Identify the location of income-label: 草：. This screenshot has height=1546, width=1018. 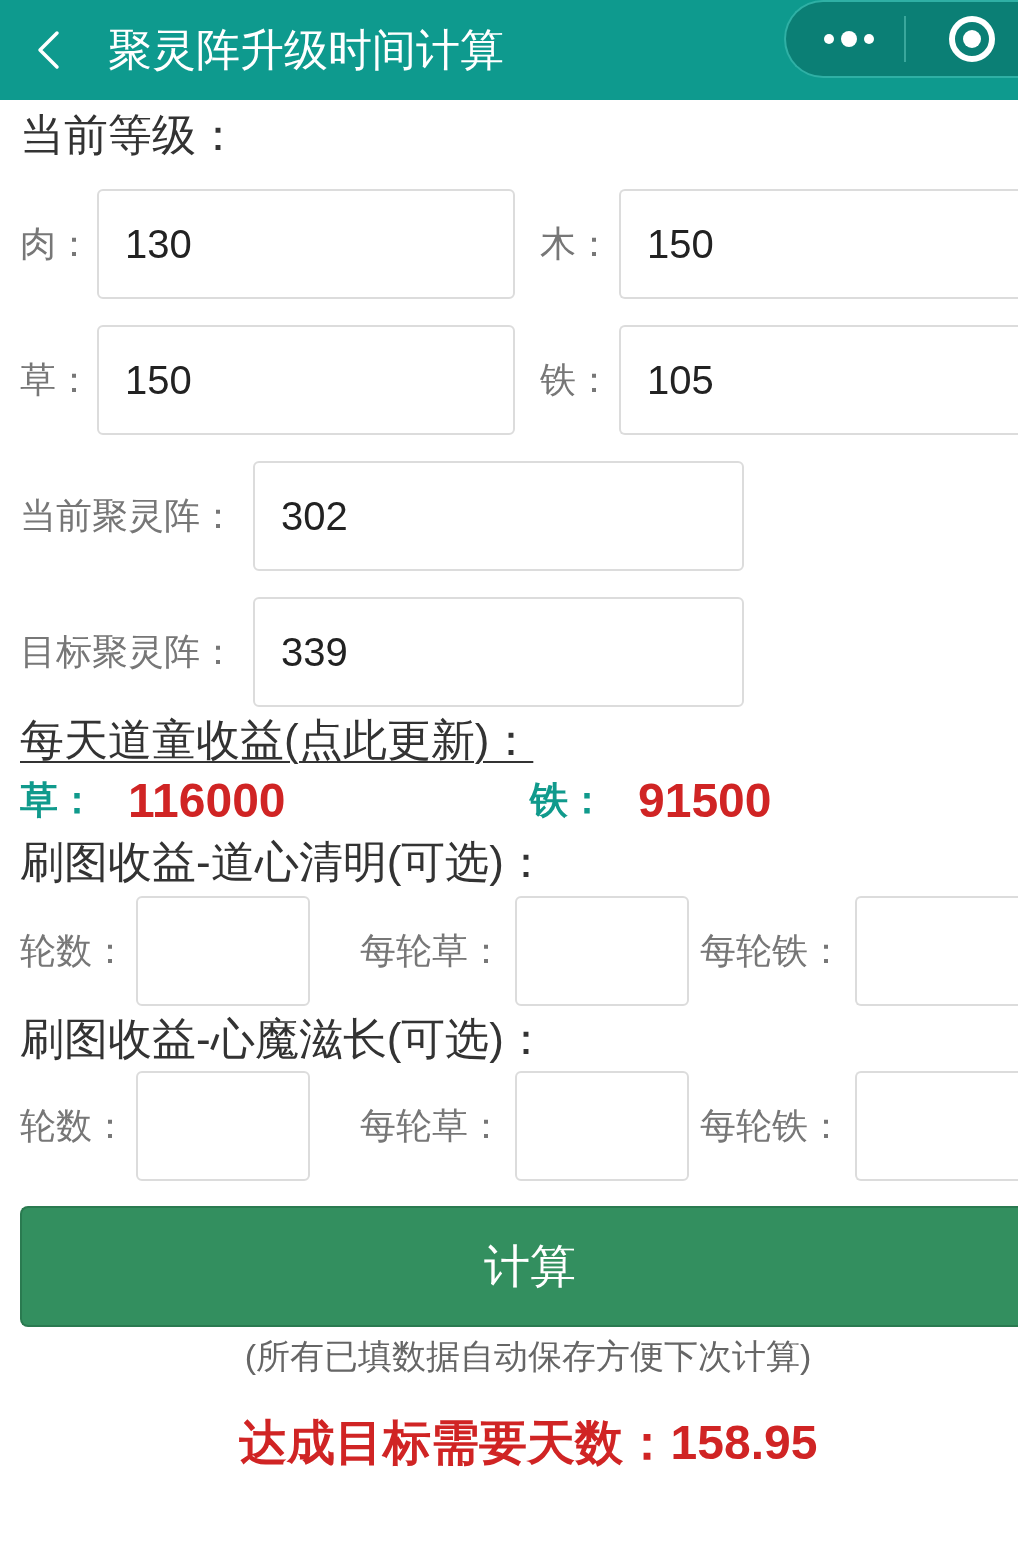
(58, 800).